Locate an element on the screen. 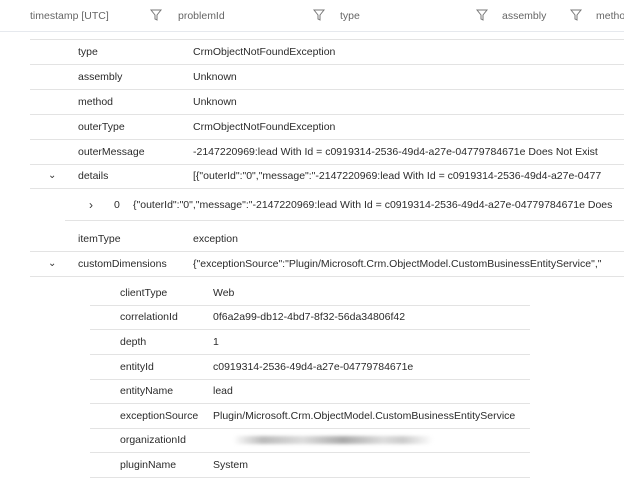  dimension-key: correlationId is located at coordinates (149, 317).